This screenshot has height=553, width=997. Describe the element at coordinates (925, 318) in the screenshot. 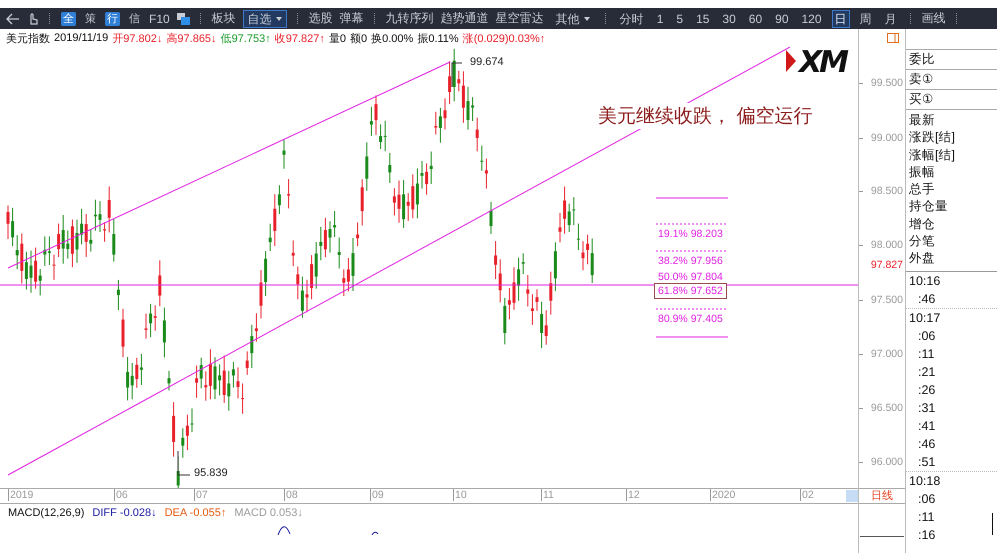

I see `tick-time: 10:17` at that location.